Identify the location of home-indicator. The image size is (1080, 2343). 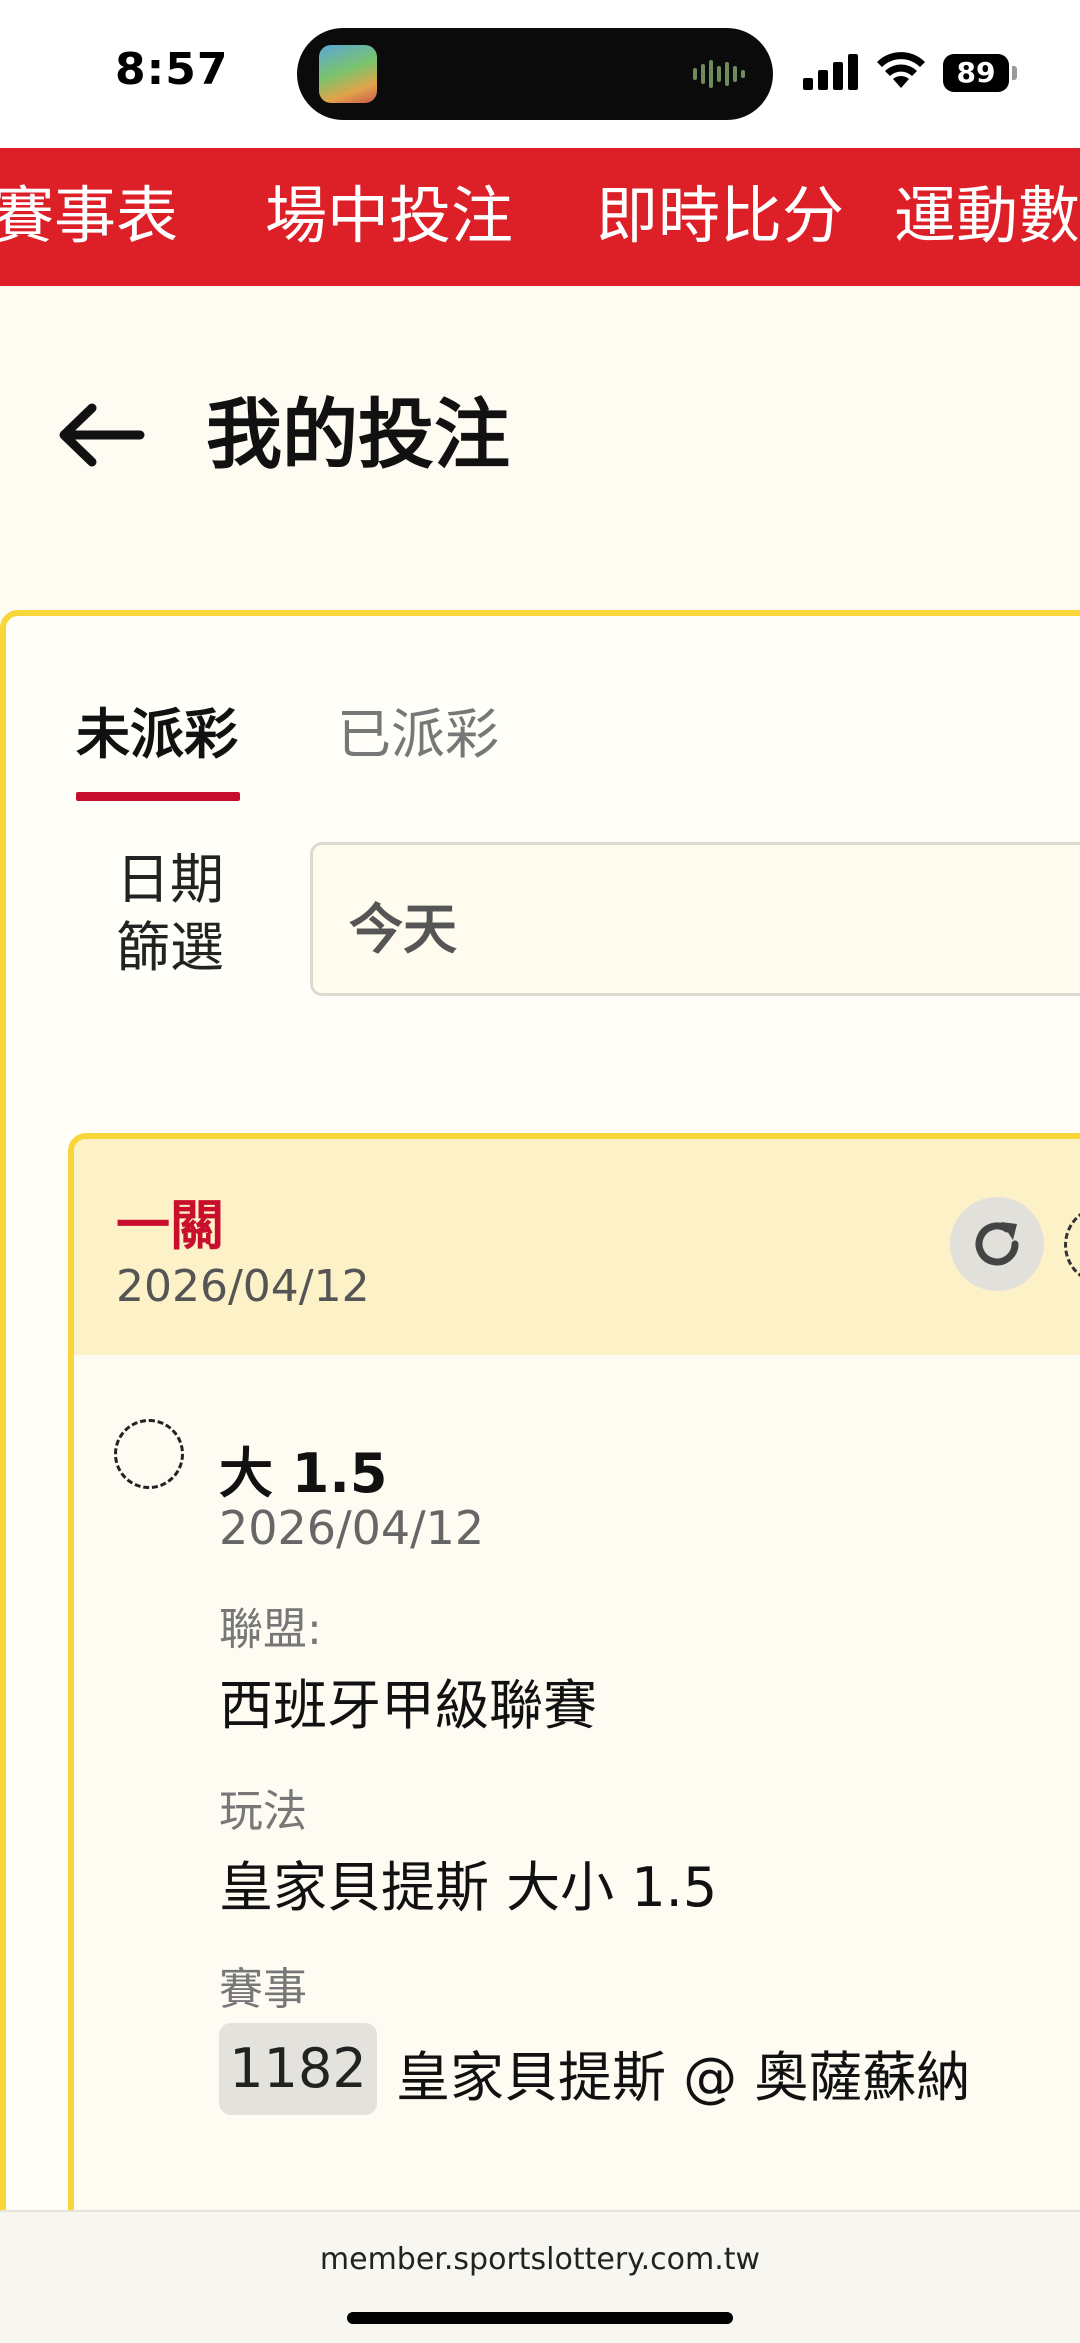
(540, 2318).